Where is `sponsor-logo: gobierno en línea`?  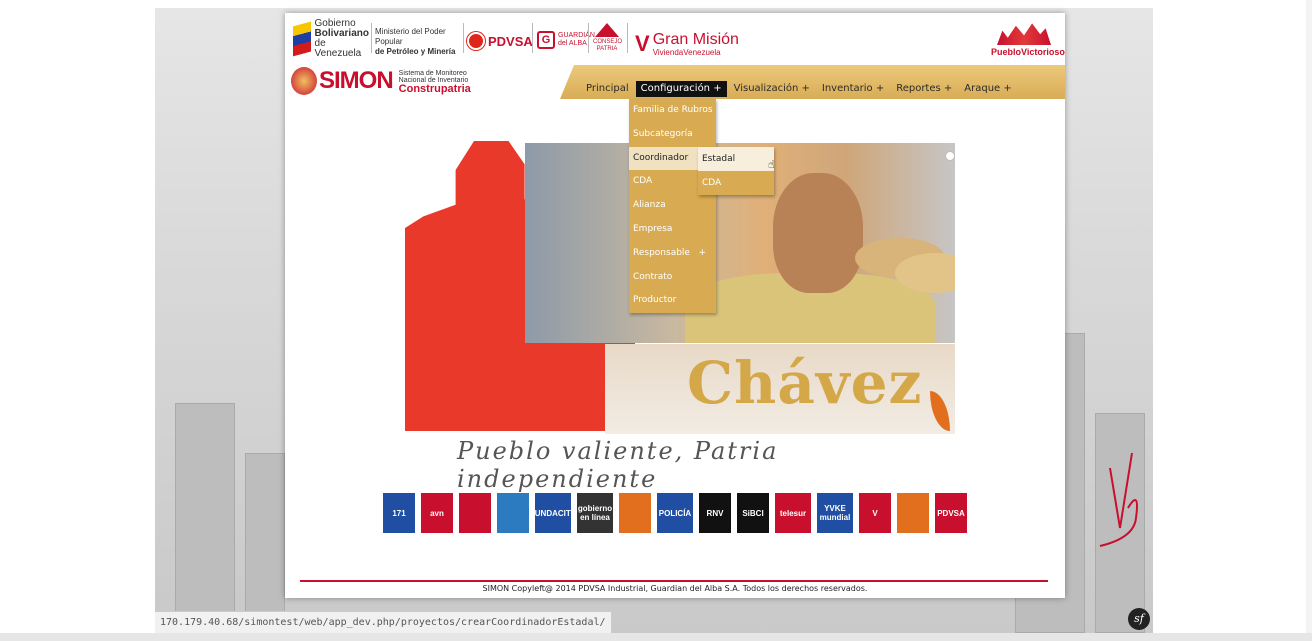 sponsor-logo: gobierno en línea is located at coordinates (595, 513).